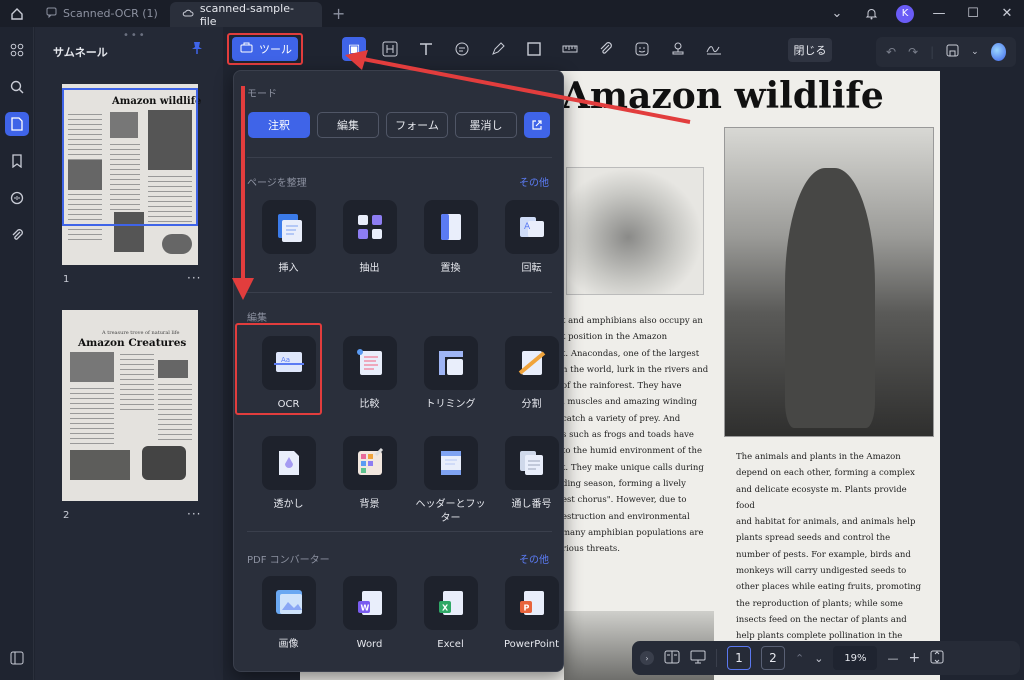  Describe the element at coordinates (773, 658) in the screenshot. I see `page-button-2: 2` at that location.